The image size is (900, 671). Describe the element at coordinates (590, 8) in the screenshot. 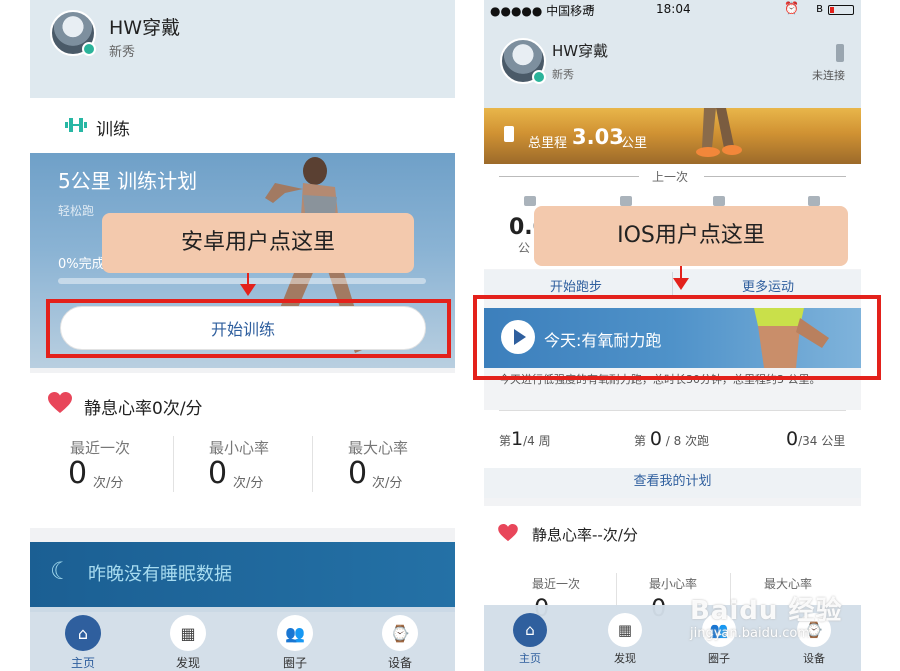

I see `wifi-icon: ≋` at that location.